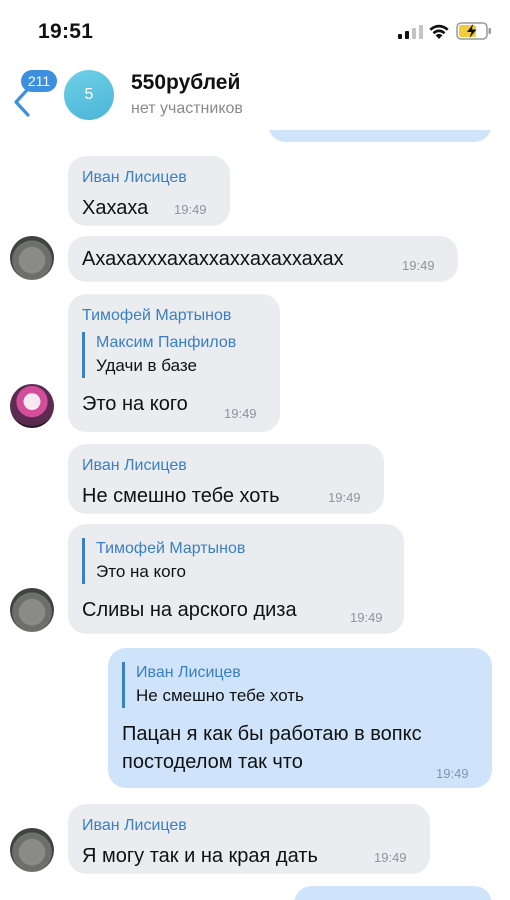 This screenshot has width=510, height=900. What do you see at coordinates (212, 762) in the screenshot?
I see `message-text-line-2: постоделом так что` at bounding box center [212, 762].